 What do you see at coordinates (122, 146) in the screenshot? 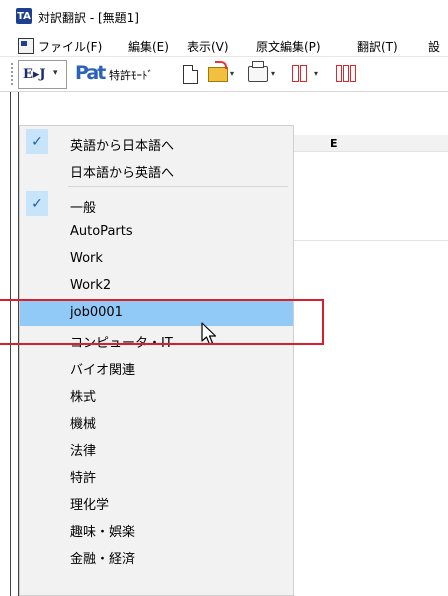
I see `menu-item-label: 英語から日本語へ` at bounding box center [122, 146].